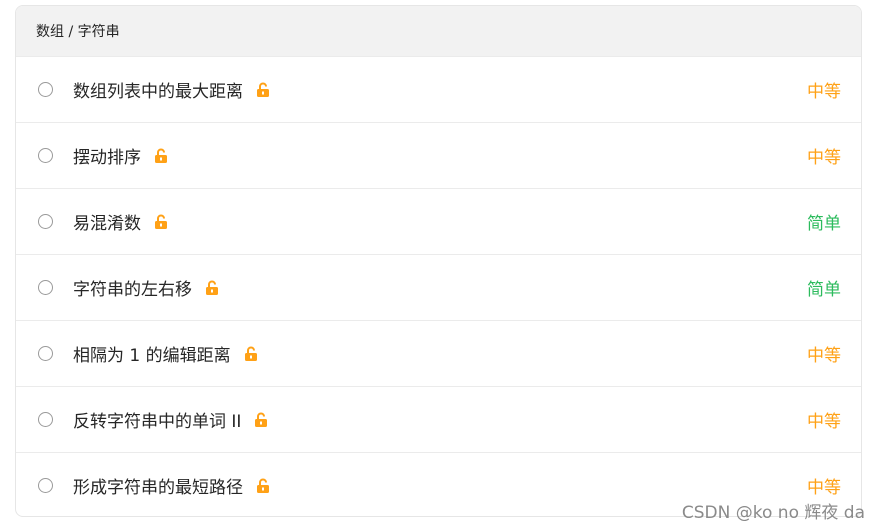 The width and height of the screenshot is (879, 531). I want to click on problem-row: 字符串的左右移 简单, so click(438, 287).